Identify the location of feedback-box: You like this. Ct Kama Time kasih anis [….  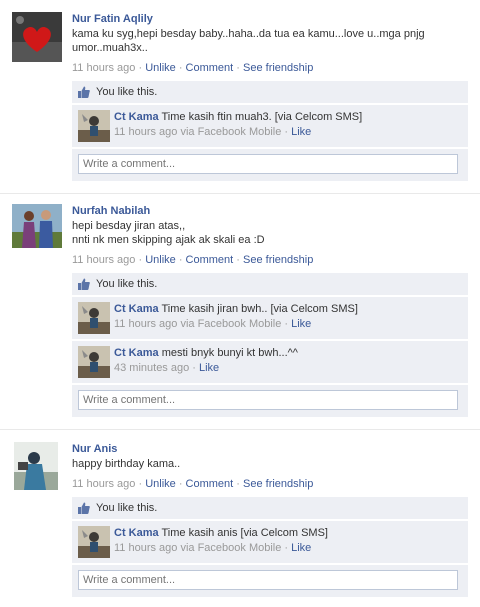
(270, 547).